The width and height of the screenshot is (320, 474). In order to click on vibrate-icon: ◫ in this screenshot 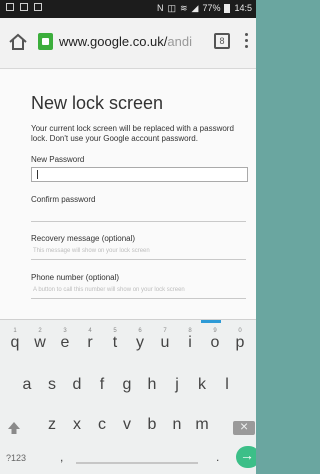, I will do `click(171, 8)`.